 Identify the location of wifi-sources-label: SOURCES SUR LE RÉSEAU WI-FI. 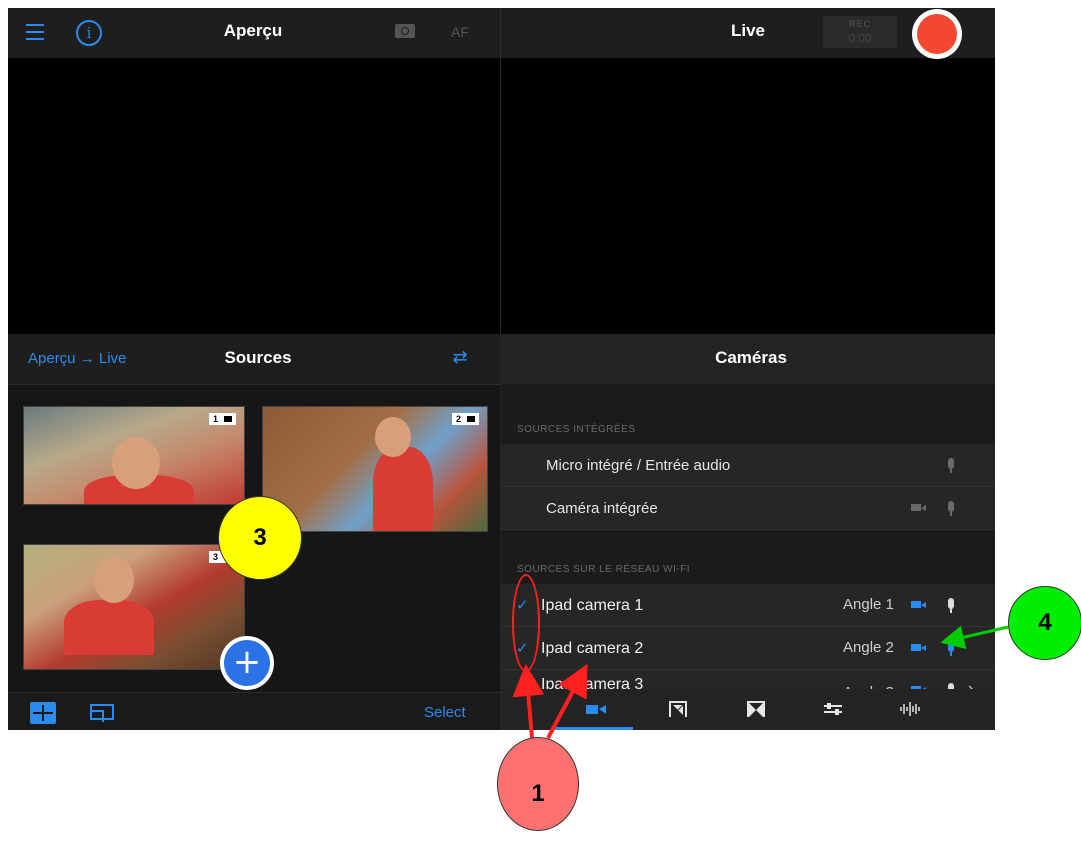
(603, 569).